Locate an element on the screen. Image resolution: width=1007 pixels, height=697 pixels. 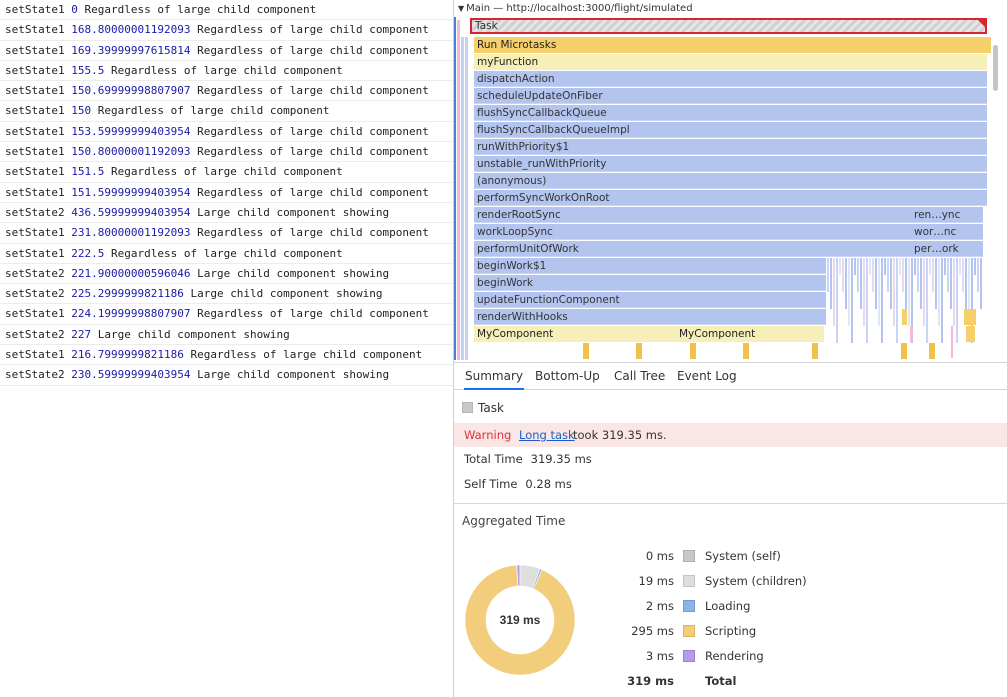
task-color-swatch is located at coordinates (467, 407).